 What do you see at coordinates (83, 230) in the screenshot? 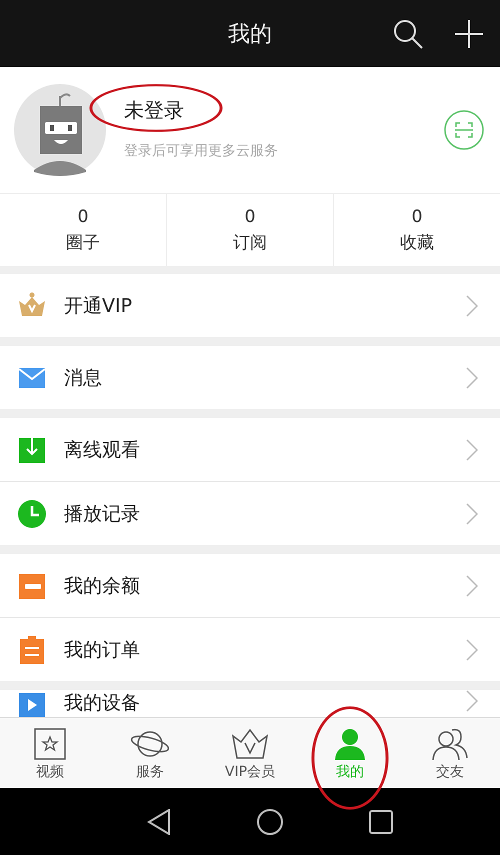
I see `stat-item: 0 圈子` at bounding box center [83, 230].